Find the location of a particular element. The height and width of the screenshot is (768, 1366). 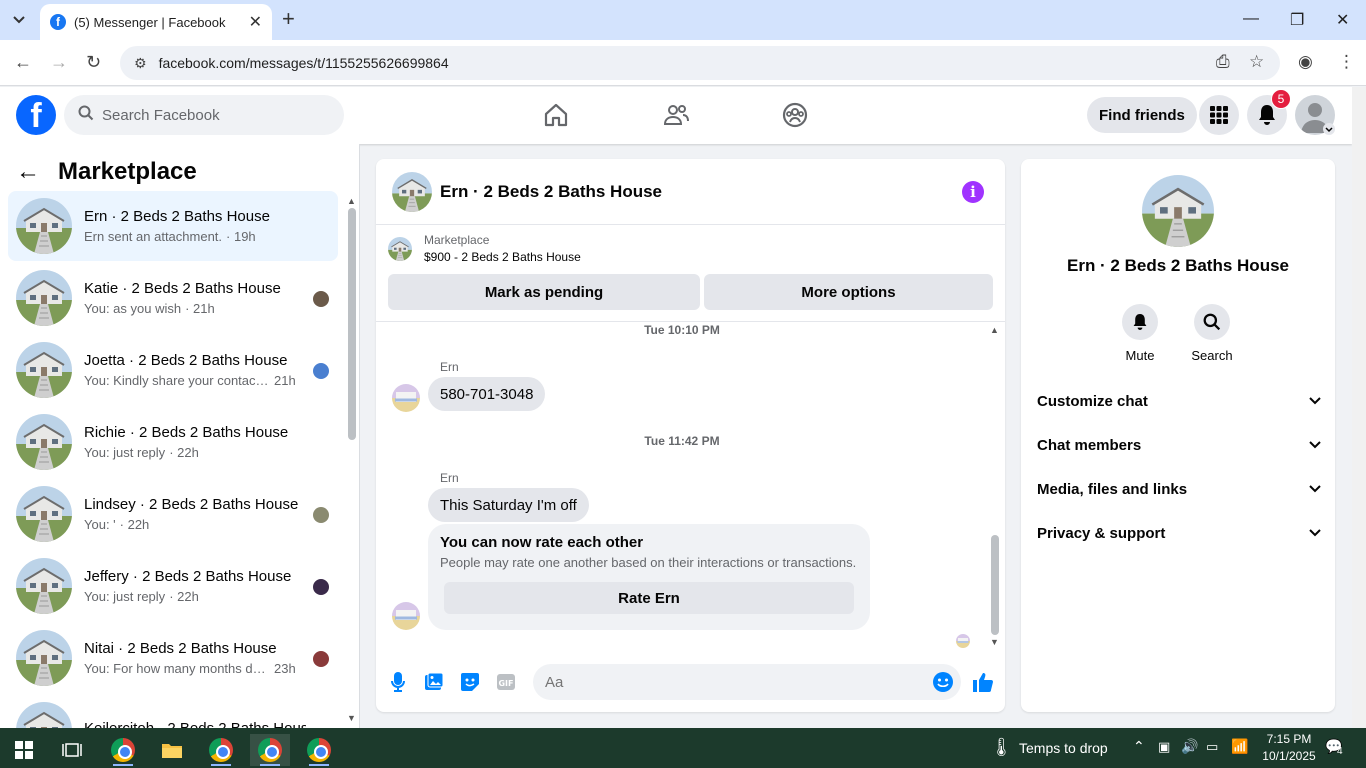

site-settings-icon: ⚙ is located at coordinates (140, 63).